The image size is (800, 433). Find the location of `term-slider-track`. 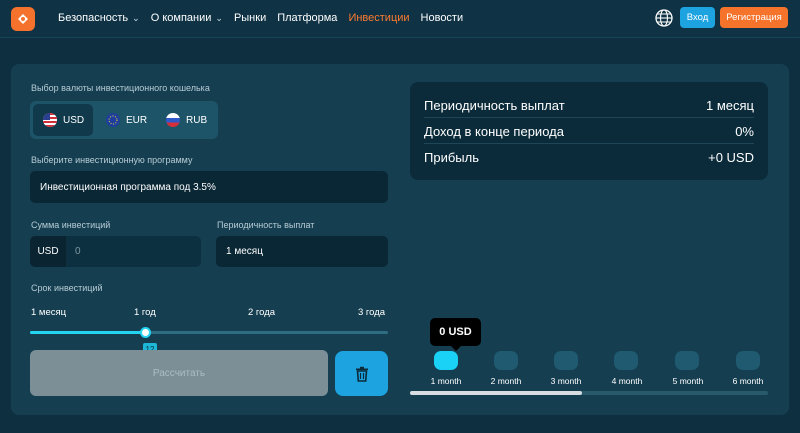

term-slider-track is located at coordinates (209, 332).